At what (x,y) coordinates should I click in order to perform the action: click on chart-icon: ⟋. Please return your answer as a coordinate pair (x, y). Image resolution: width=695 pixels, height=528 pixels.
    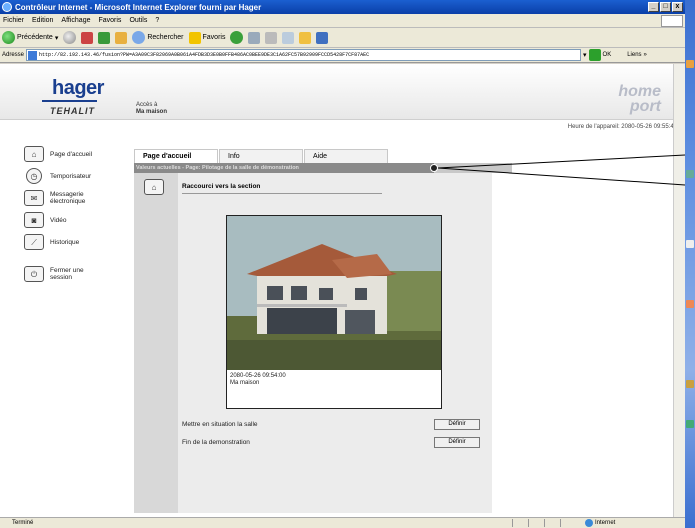
    Looking at the image, I should click on (34, 242).